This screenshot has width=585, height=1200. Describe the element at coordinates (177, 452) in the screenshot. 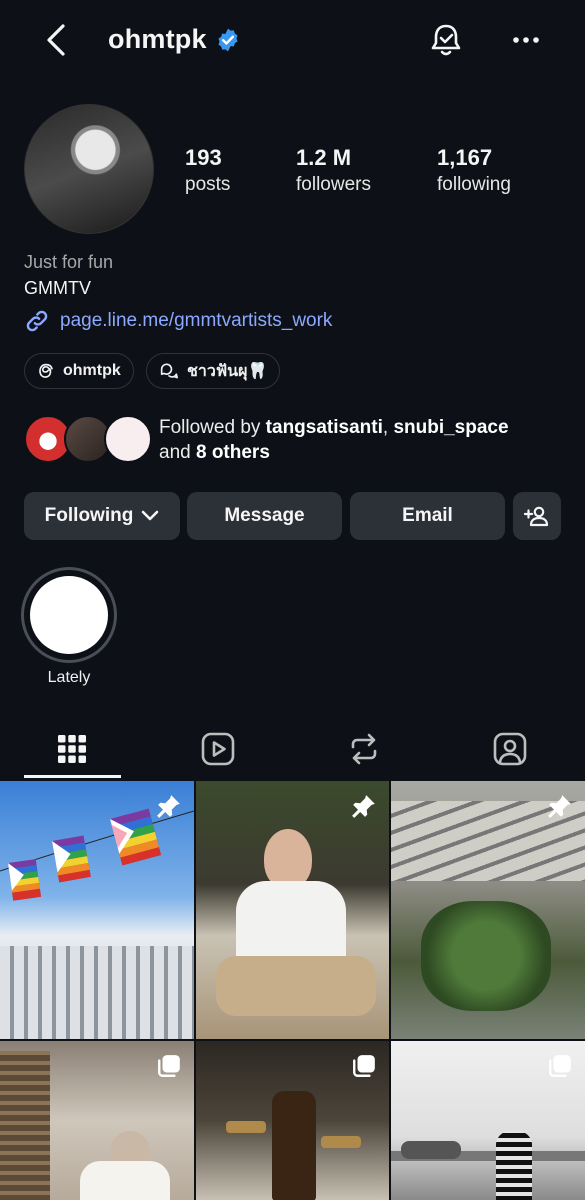

I see `followed-by-and: and` at that location.